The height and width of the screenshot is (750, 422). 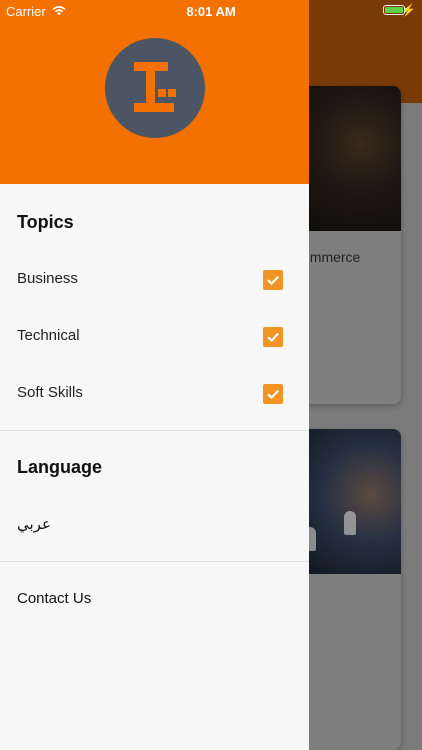 I want to click on topic-label: Business, so click(x=47, y=278).